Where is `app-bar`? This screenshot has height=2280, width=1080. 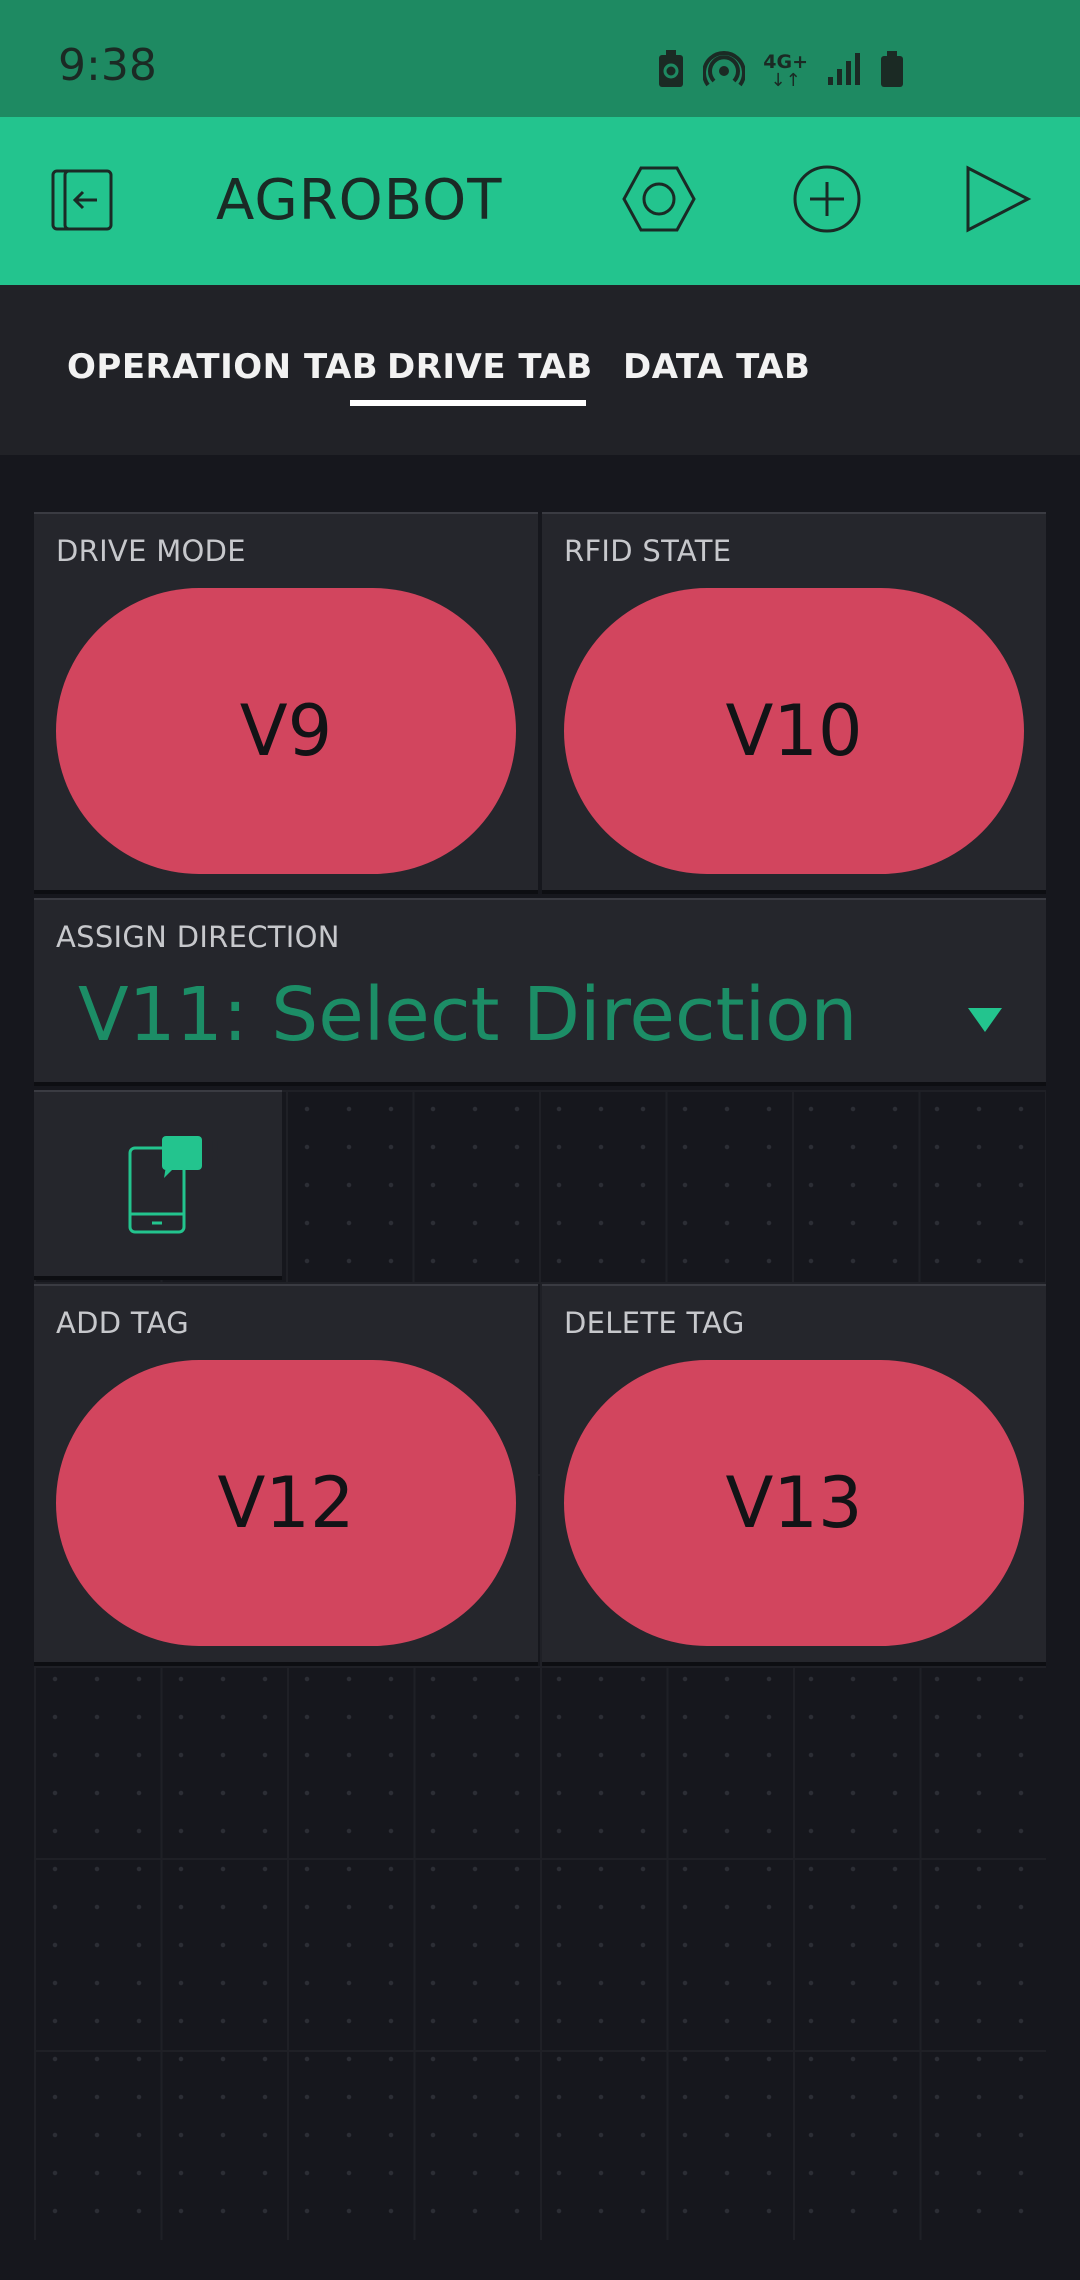 app-bar is located at coordinates (540, 201).